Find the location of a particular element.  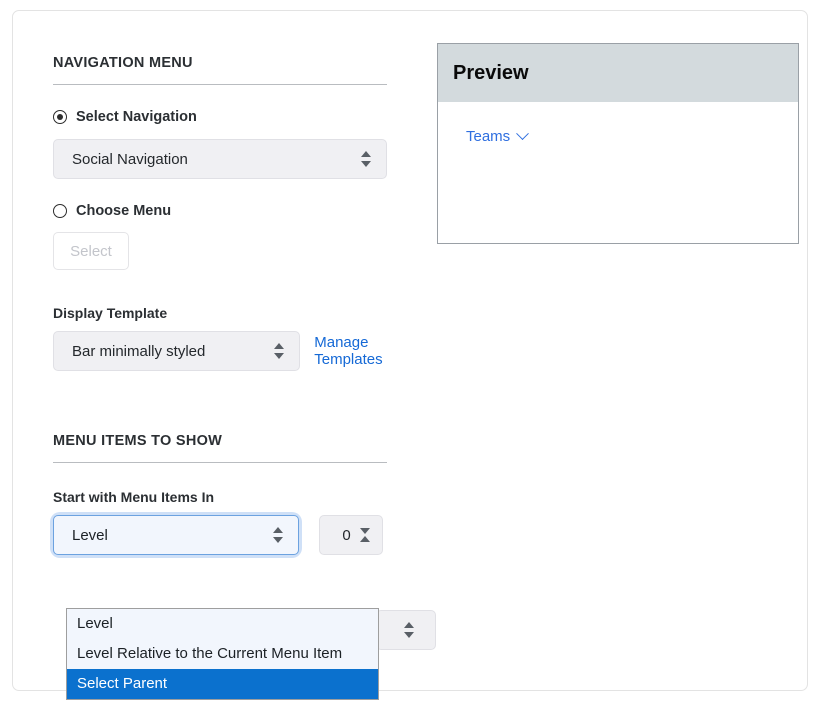

display-template-row: Bar minimally styled Manage Templates is located at coordinates (243, 351).